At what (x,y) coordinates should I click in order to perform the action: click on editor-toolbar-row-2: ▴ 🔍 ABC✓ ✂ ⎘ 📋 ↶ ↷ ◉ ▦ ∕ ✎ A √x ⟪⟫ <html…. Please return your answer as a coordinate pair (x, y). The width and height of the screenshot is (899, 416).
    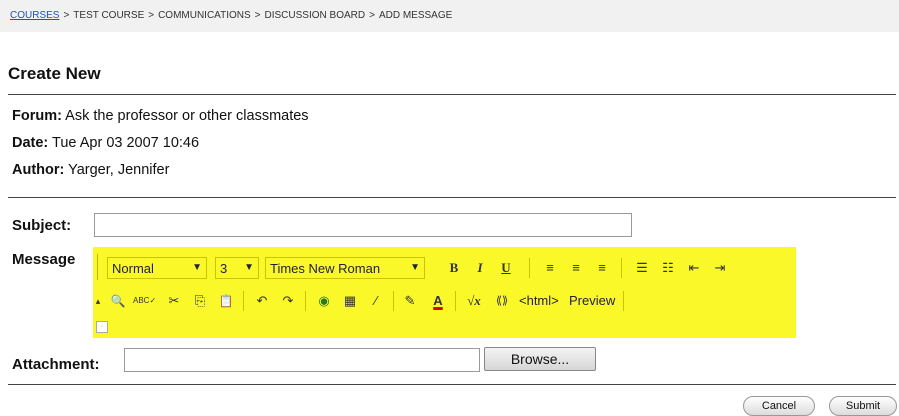
    Looking at the image, I should click on (444, 300).